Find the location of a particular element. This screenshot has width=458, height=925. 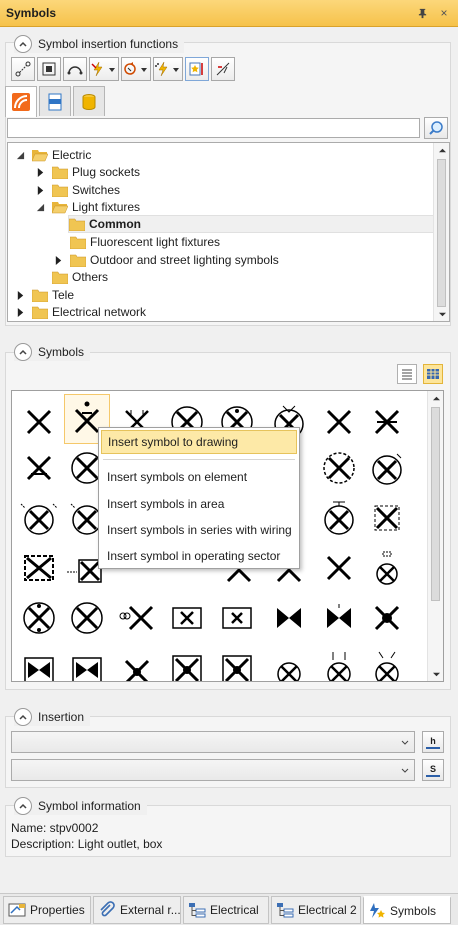

symbols-section-header: Symbols is located at coordinates (52, 352).